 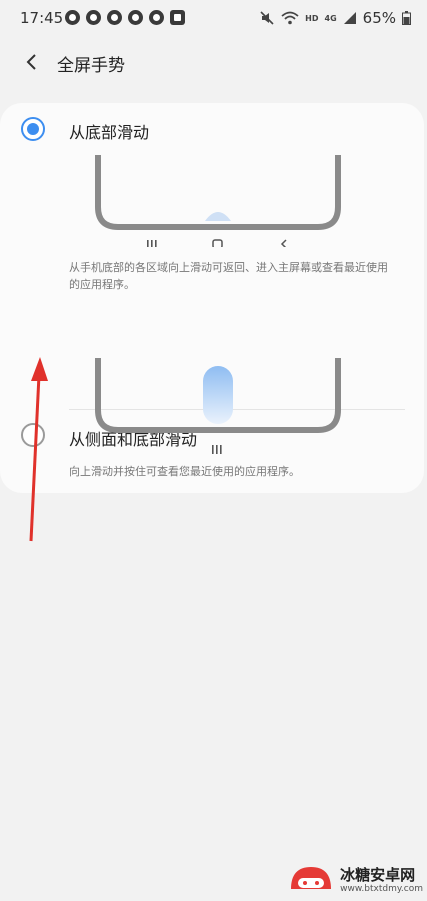 I want to click on status-right: HD 4G 65%, so click(x=335, y=18).